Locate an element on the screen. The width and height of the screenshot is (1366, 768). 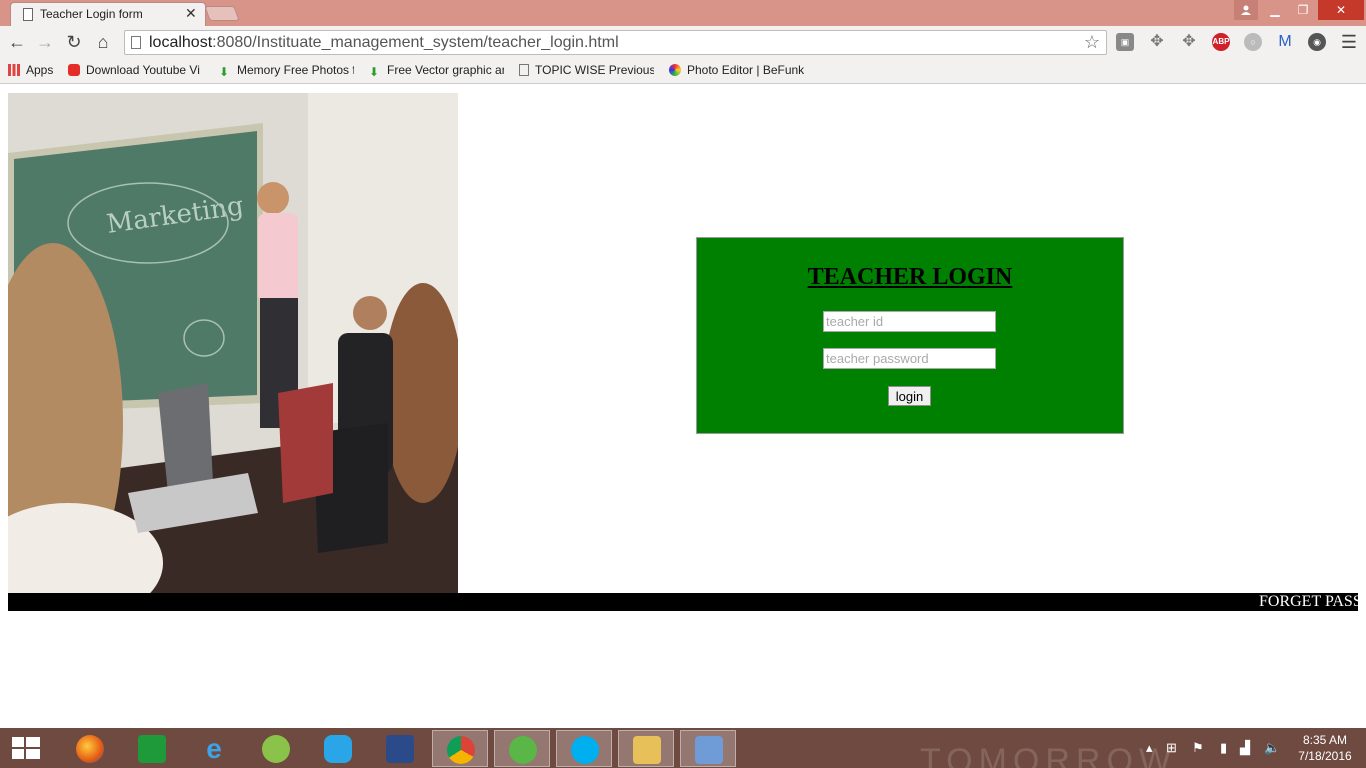
clock-time: 8:35 AM is located at coordinates (1325, 740).